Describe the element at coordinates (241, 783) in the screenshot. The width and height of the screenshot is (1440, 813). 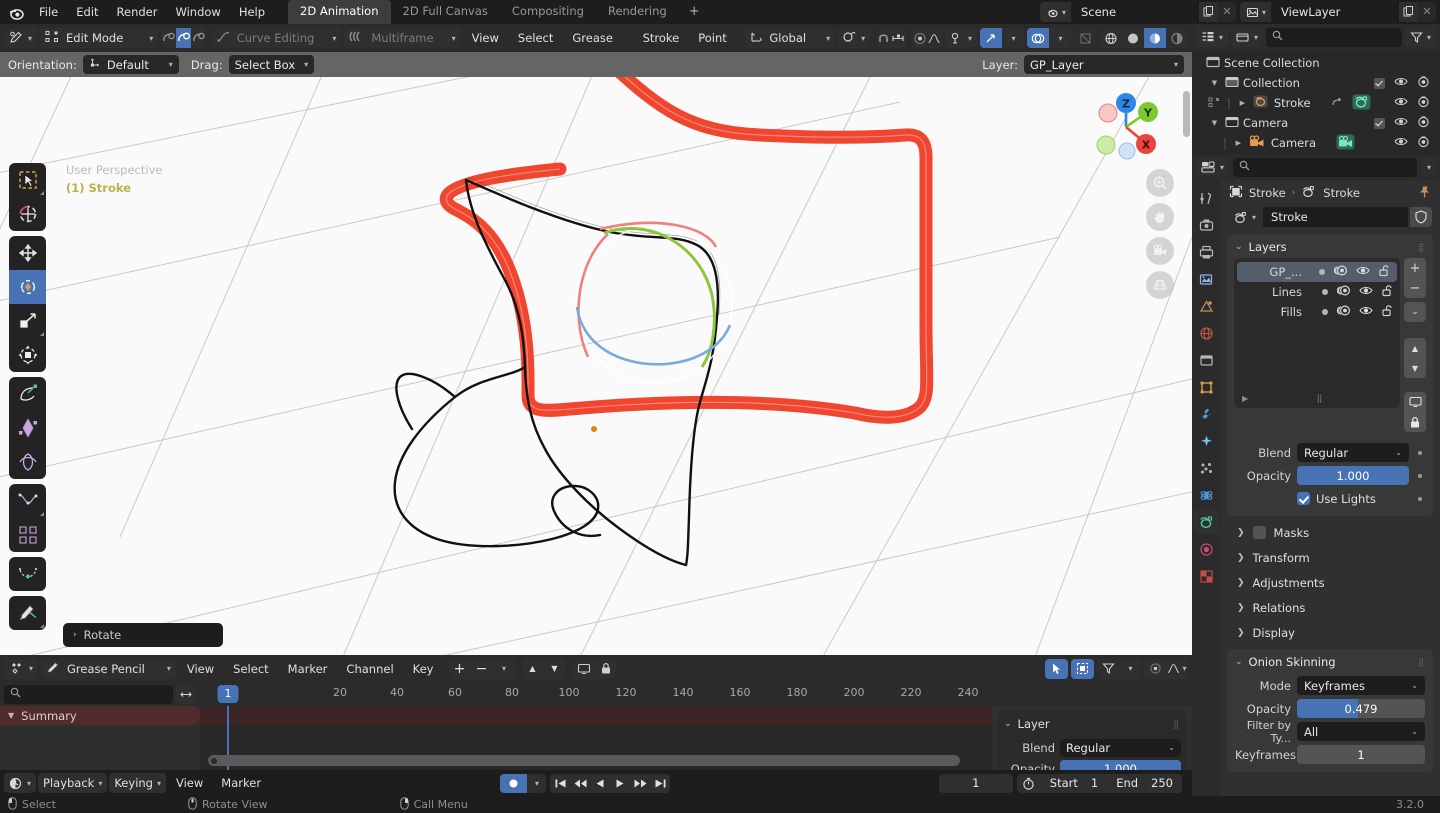
I see `timeline-menu-marker: Marker` at that location.